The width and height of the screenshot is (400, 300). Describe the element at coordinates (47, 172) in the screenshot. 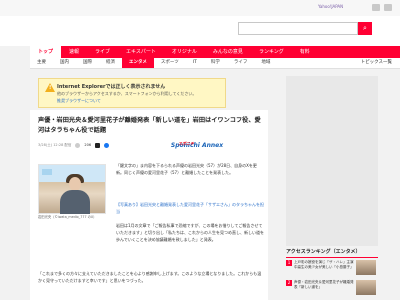

I see `photo-background` at that location.